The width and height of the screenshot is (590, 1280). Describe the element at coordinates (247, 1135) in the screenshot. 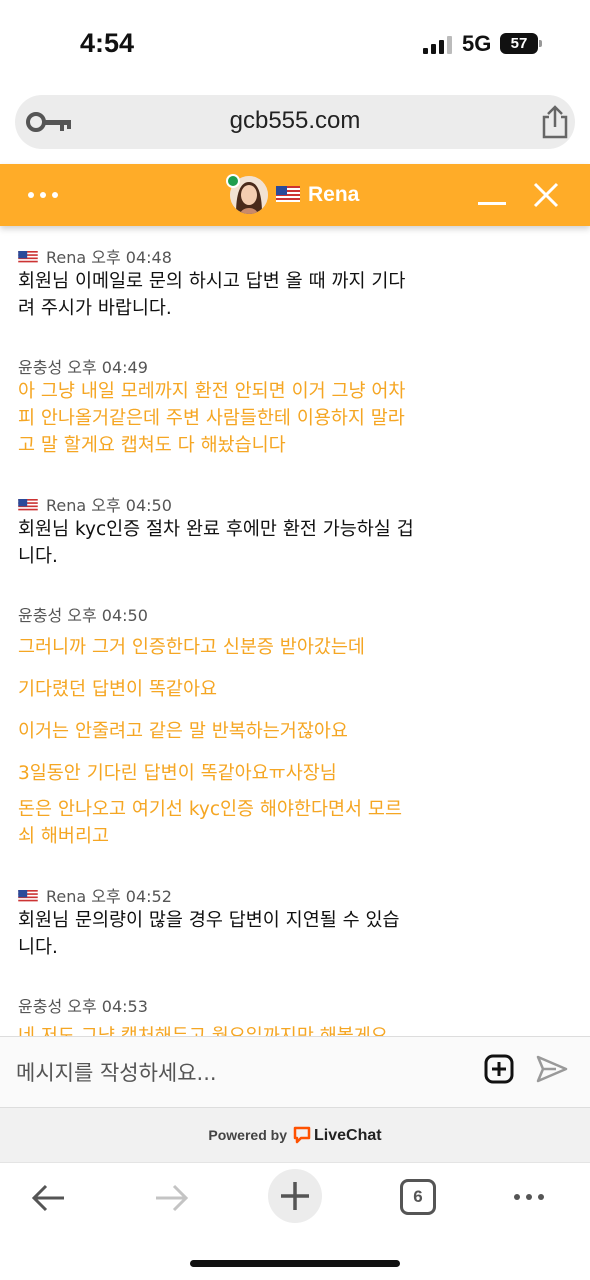

I see `powered-by-label: Powered by` at that location.